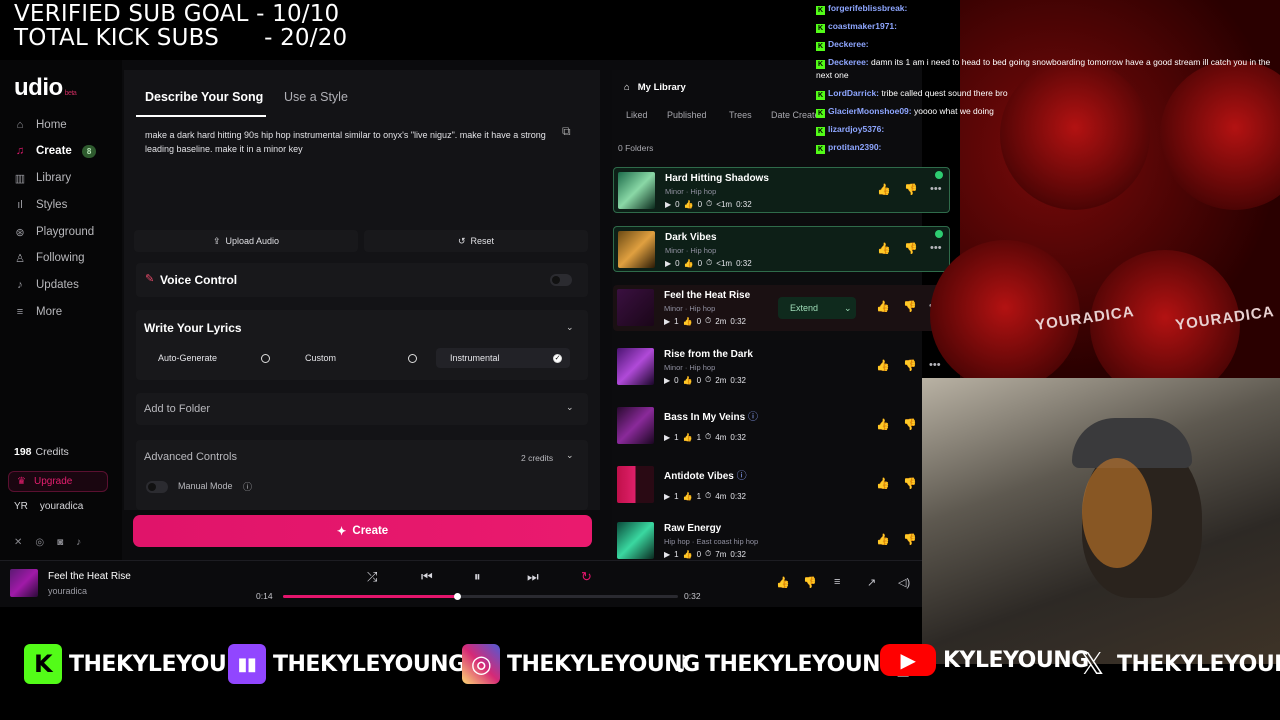 The width and height of the screenshot is (1280, 720). What do you see at coordinates (849, 148) in the screenshot?
I see `chat-message: Kprotitan2390:` at bounding box center [849, 148].